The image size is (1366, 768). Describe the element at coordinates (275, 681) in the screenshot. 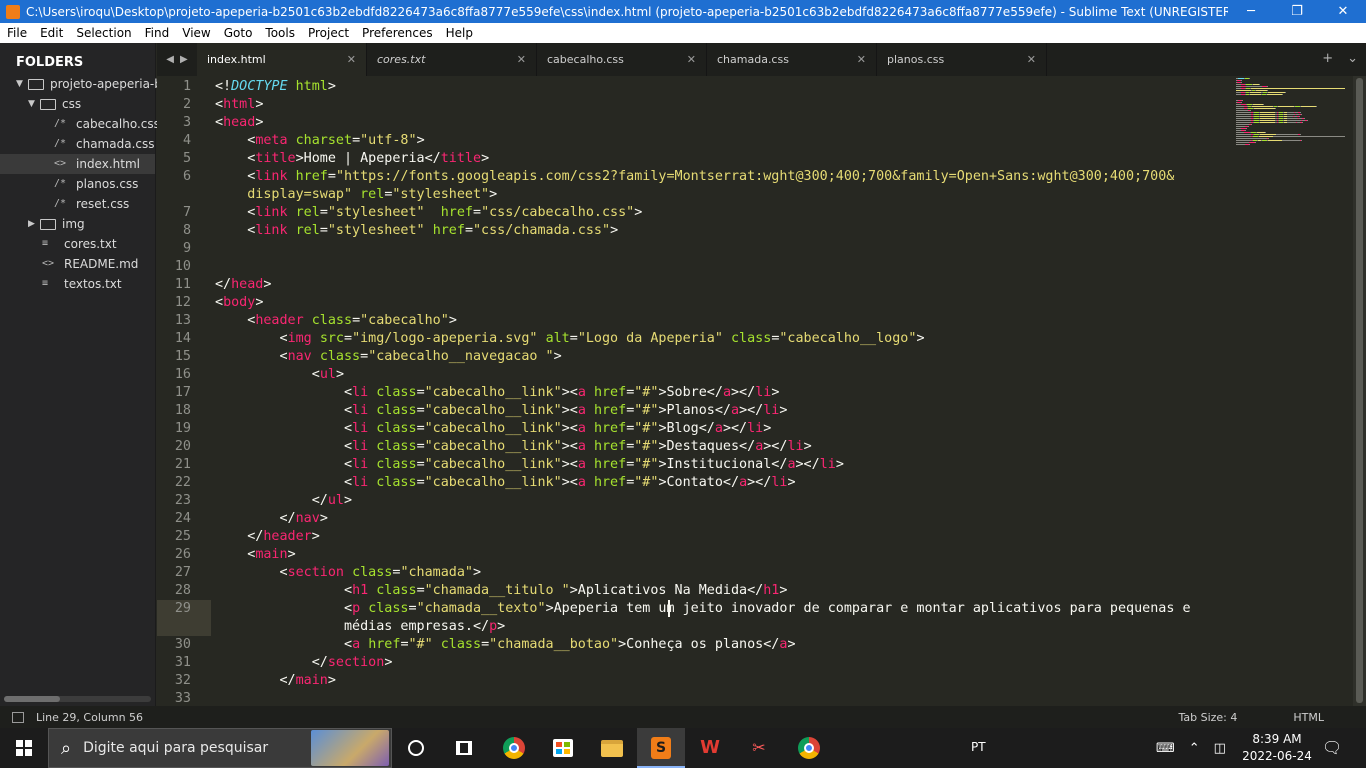

I see `code-line: </main>` at that location.